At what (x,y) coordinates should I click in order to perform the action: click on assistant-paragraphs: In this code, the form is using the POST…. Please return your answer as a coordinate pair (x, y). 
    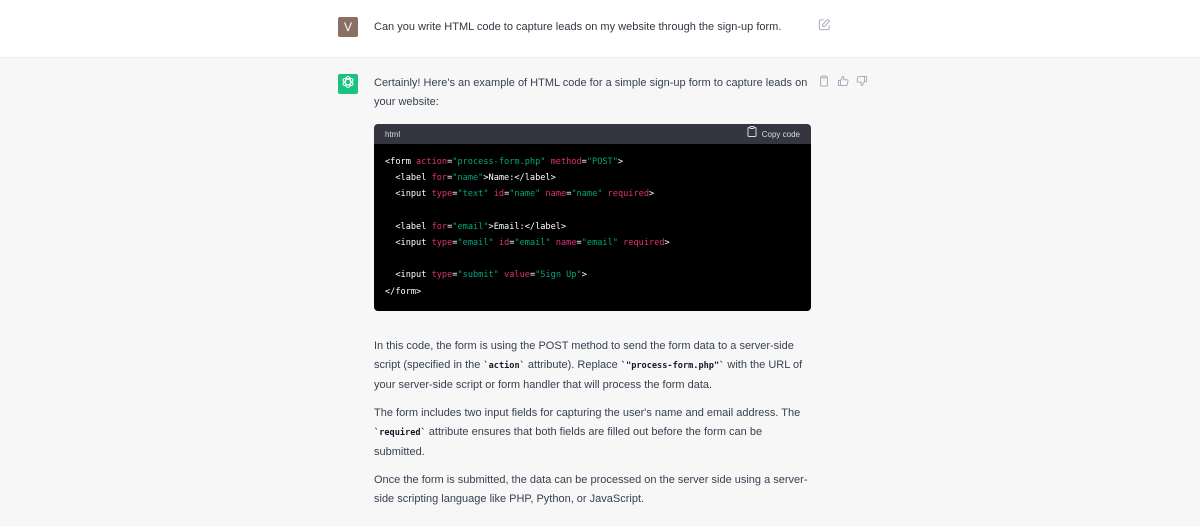
    Looking at the image, I should click on (592, 423).